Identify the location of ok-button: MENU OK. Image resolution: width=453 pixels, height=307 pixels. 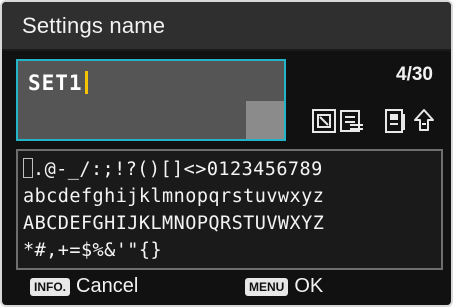
(284, 286).